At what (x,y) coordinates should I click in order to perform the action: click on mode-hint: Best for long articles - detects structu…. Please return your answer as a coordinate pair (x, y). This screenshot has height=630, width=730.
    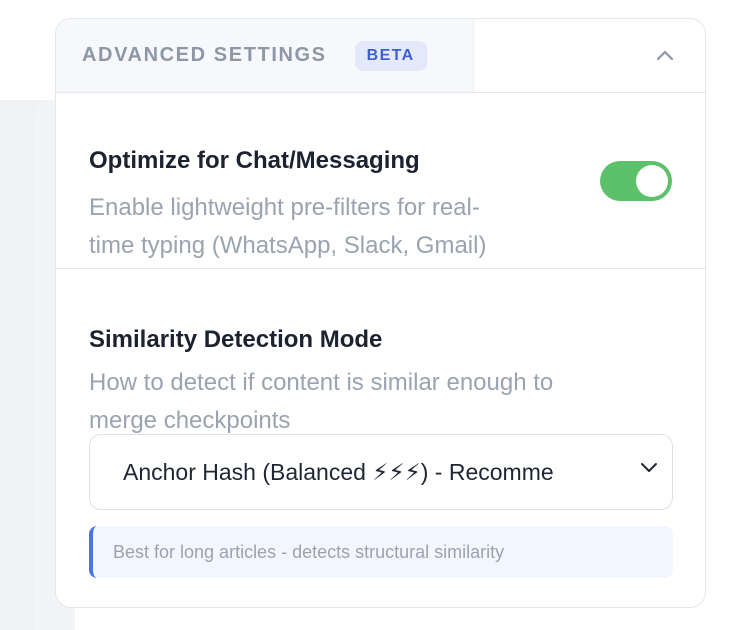
    Looking at the image, I should click on (381, 552).